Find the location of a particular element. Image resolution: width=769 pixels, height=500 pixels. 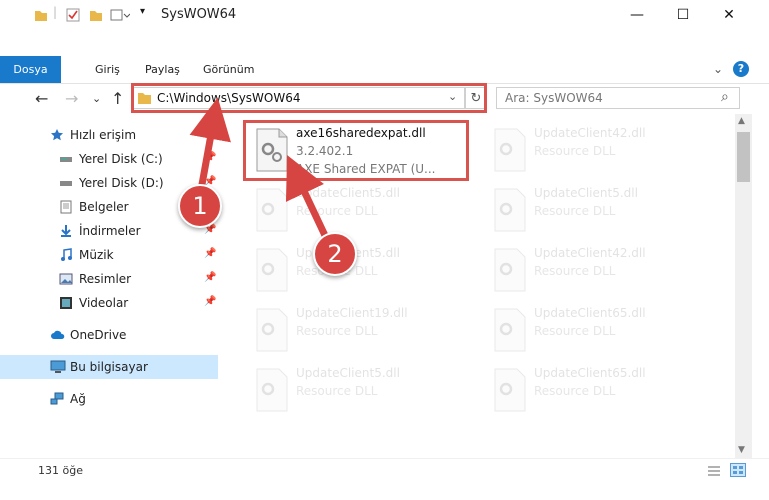

step-badge-1: 1 is located at coordinates (200, 206).